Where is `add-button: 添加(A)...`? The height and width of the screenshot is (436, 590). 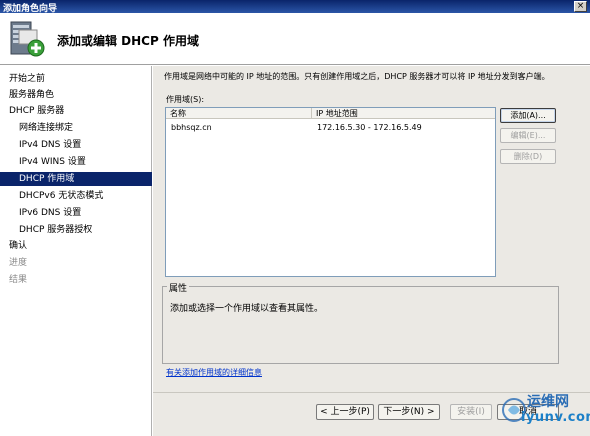
add-button: 添加(A)... is located at coordinates (528, 115).